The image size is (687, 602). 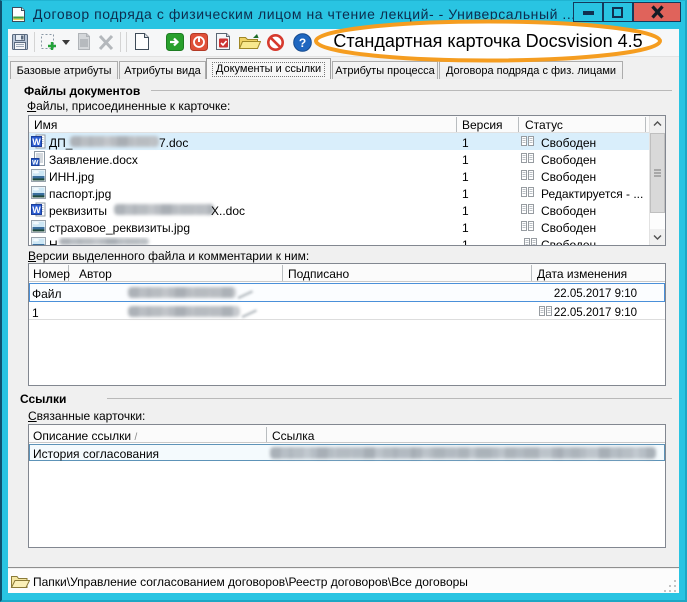 What do you see at coordinates (487, 41) in the screenshot?
I see `svg-text:Стандартная карточка Docsvisio: Стандартная карточка Docsvision 4.5` at bounding box center [487, 41].